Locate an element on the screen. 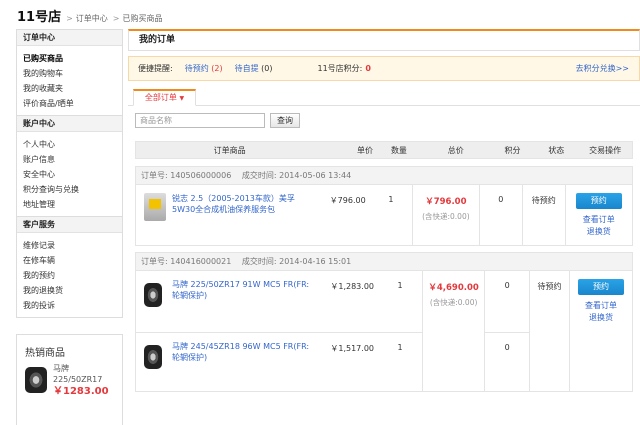  product-name-link: 马牌 225/50ZR17 91W MC5 FR(FR:轮辋保护) is located at coordinates (244, 305).